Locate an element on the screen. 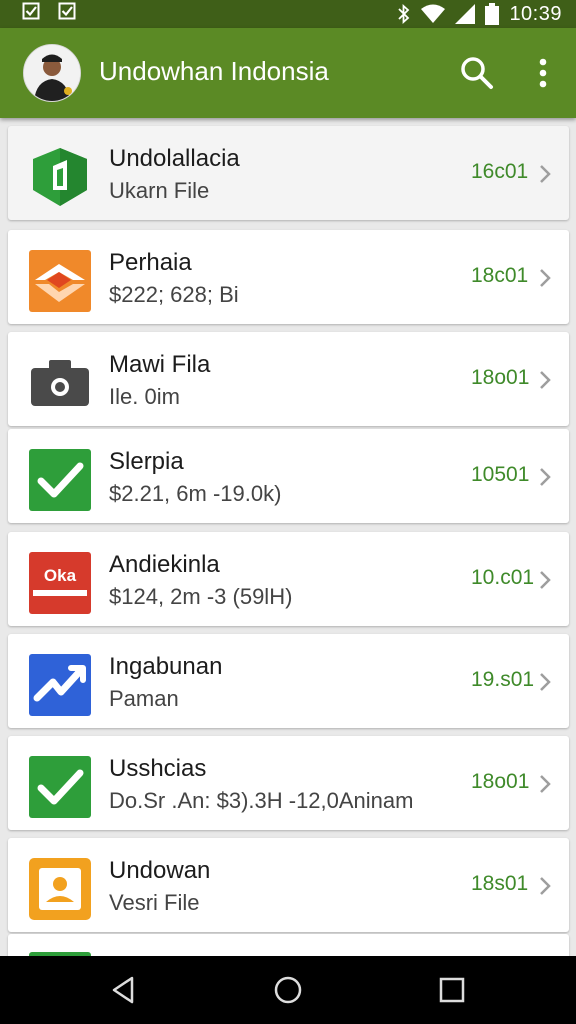 This screenshot has width=576, height=1024. navigation-bar is located at coordinates (288, 990).